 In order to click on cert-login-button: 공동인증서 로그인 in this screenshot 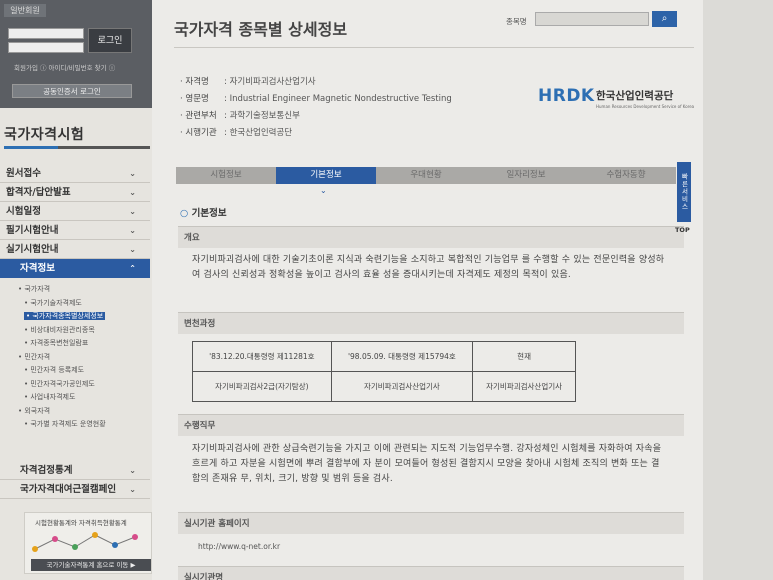, I will do `click(72, 91)`.